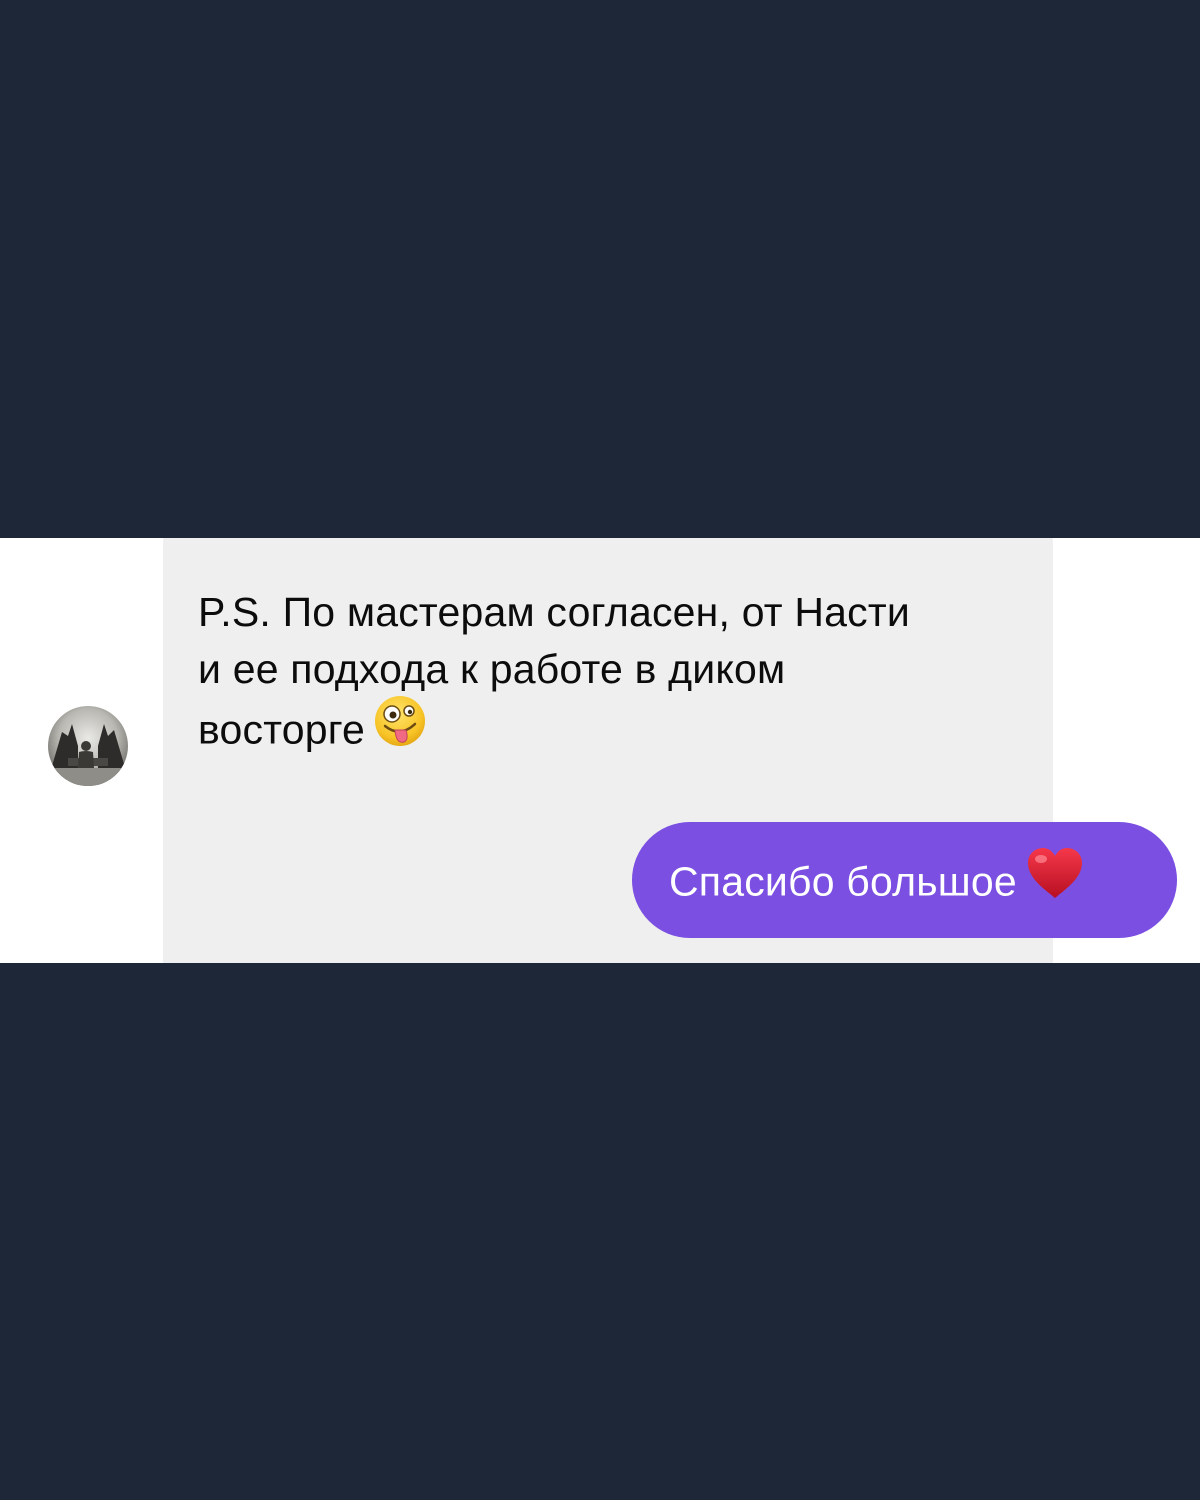  What do you see at coordinates (877, 883) in the screenshot?
I see `outgoing-message-text: Спасибо большое` at bounding box center [877, 883].